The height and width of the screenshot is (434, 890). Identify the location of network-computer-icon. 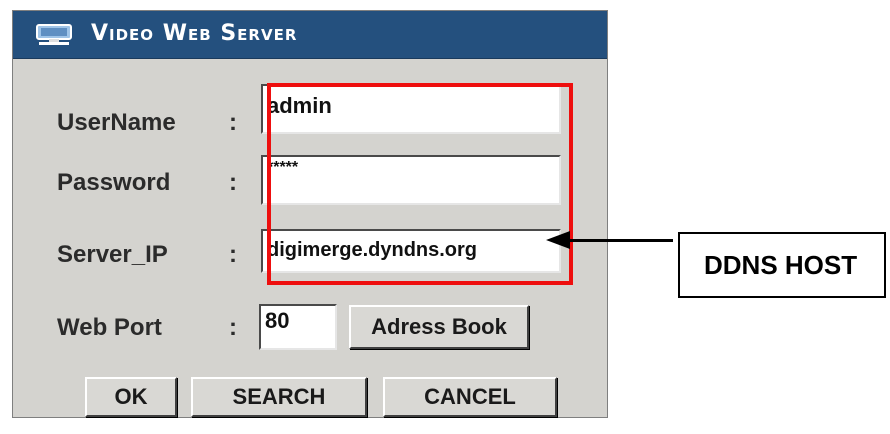
(54, 35).